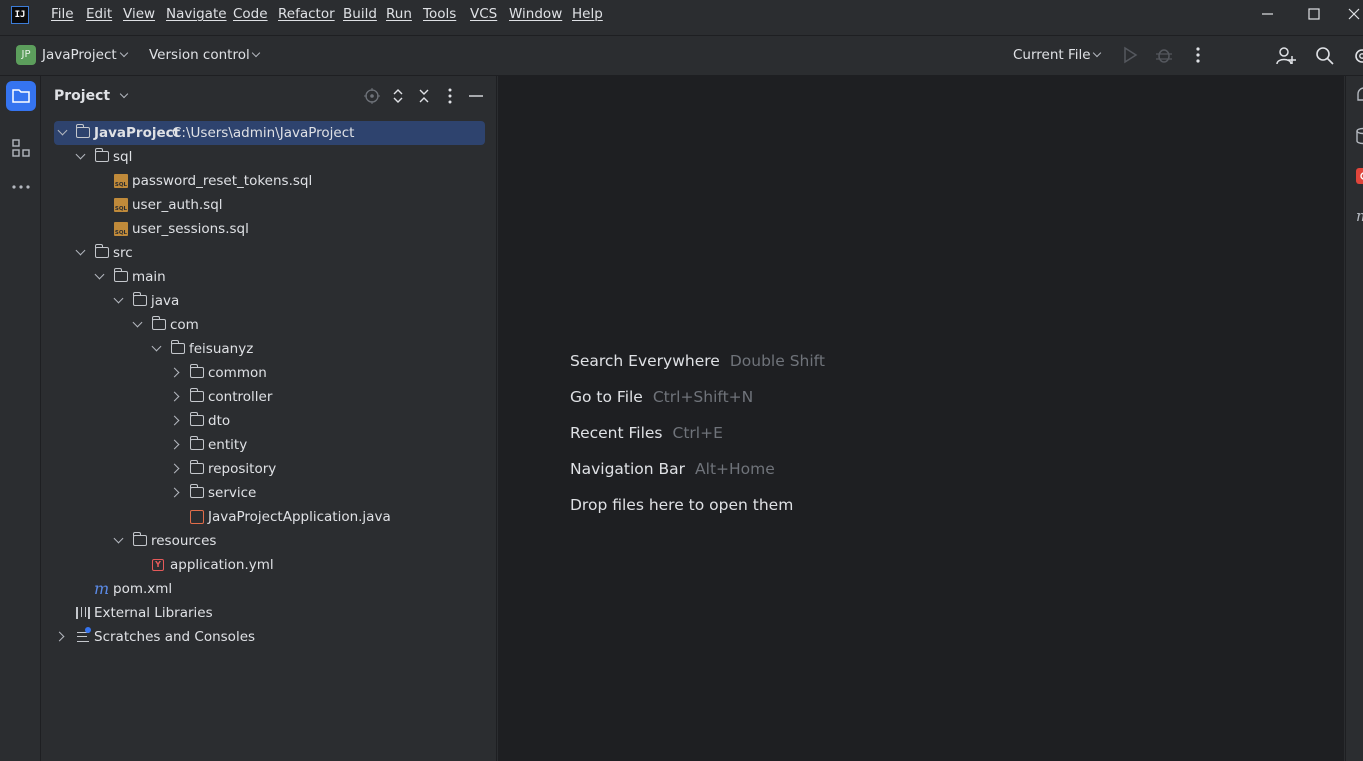 This screenshot has height=761, width=1363. I want to click on add-user-icon, so click(1286, 56).